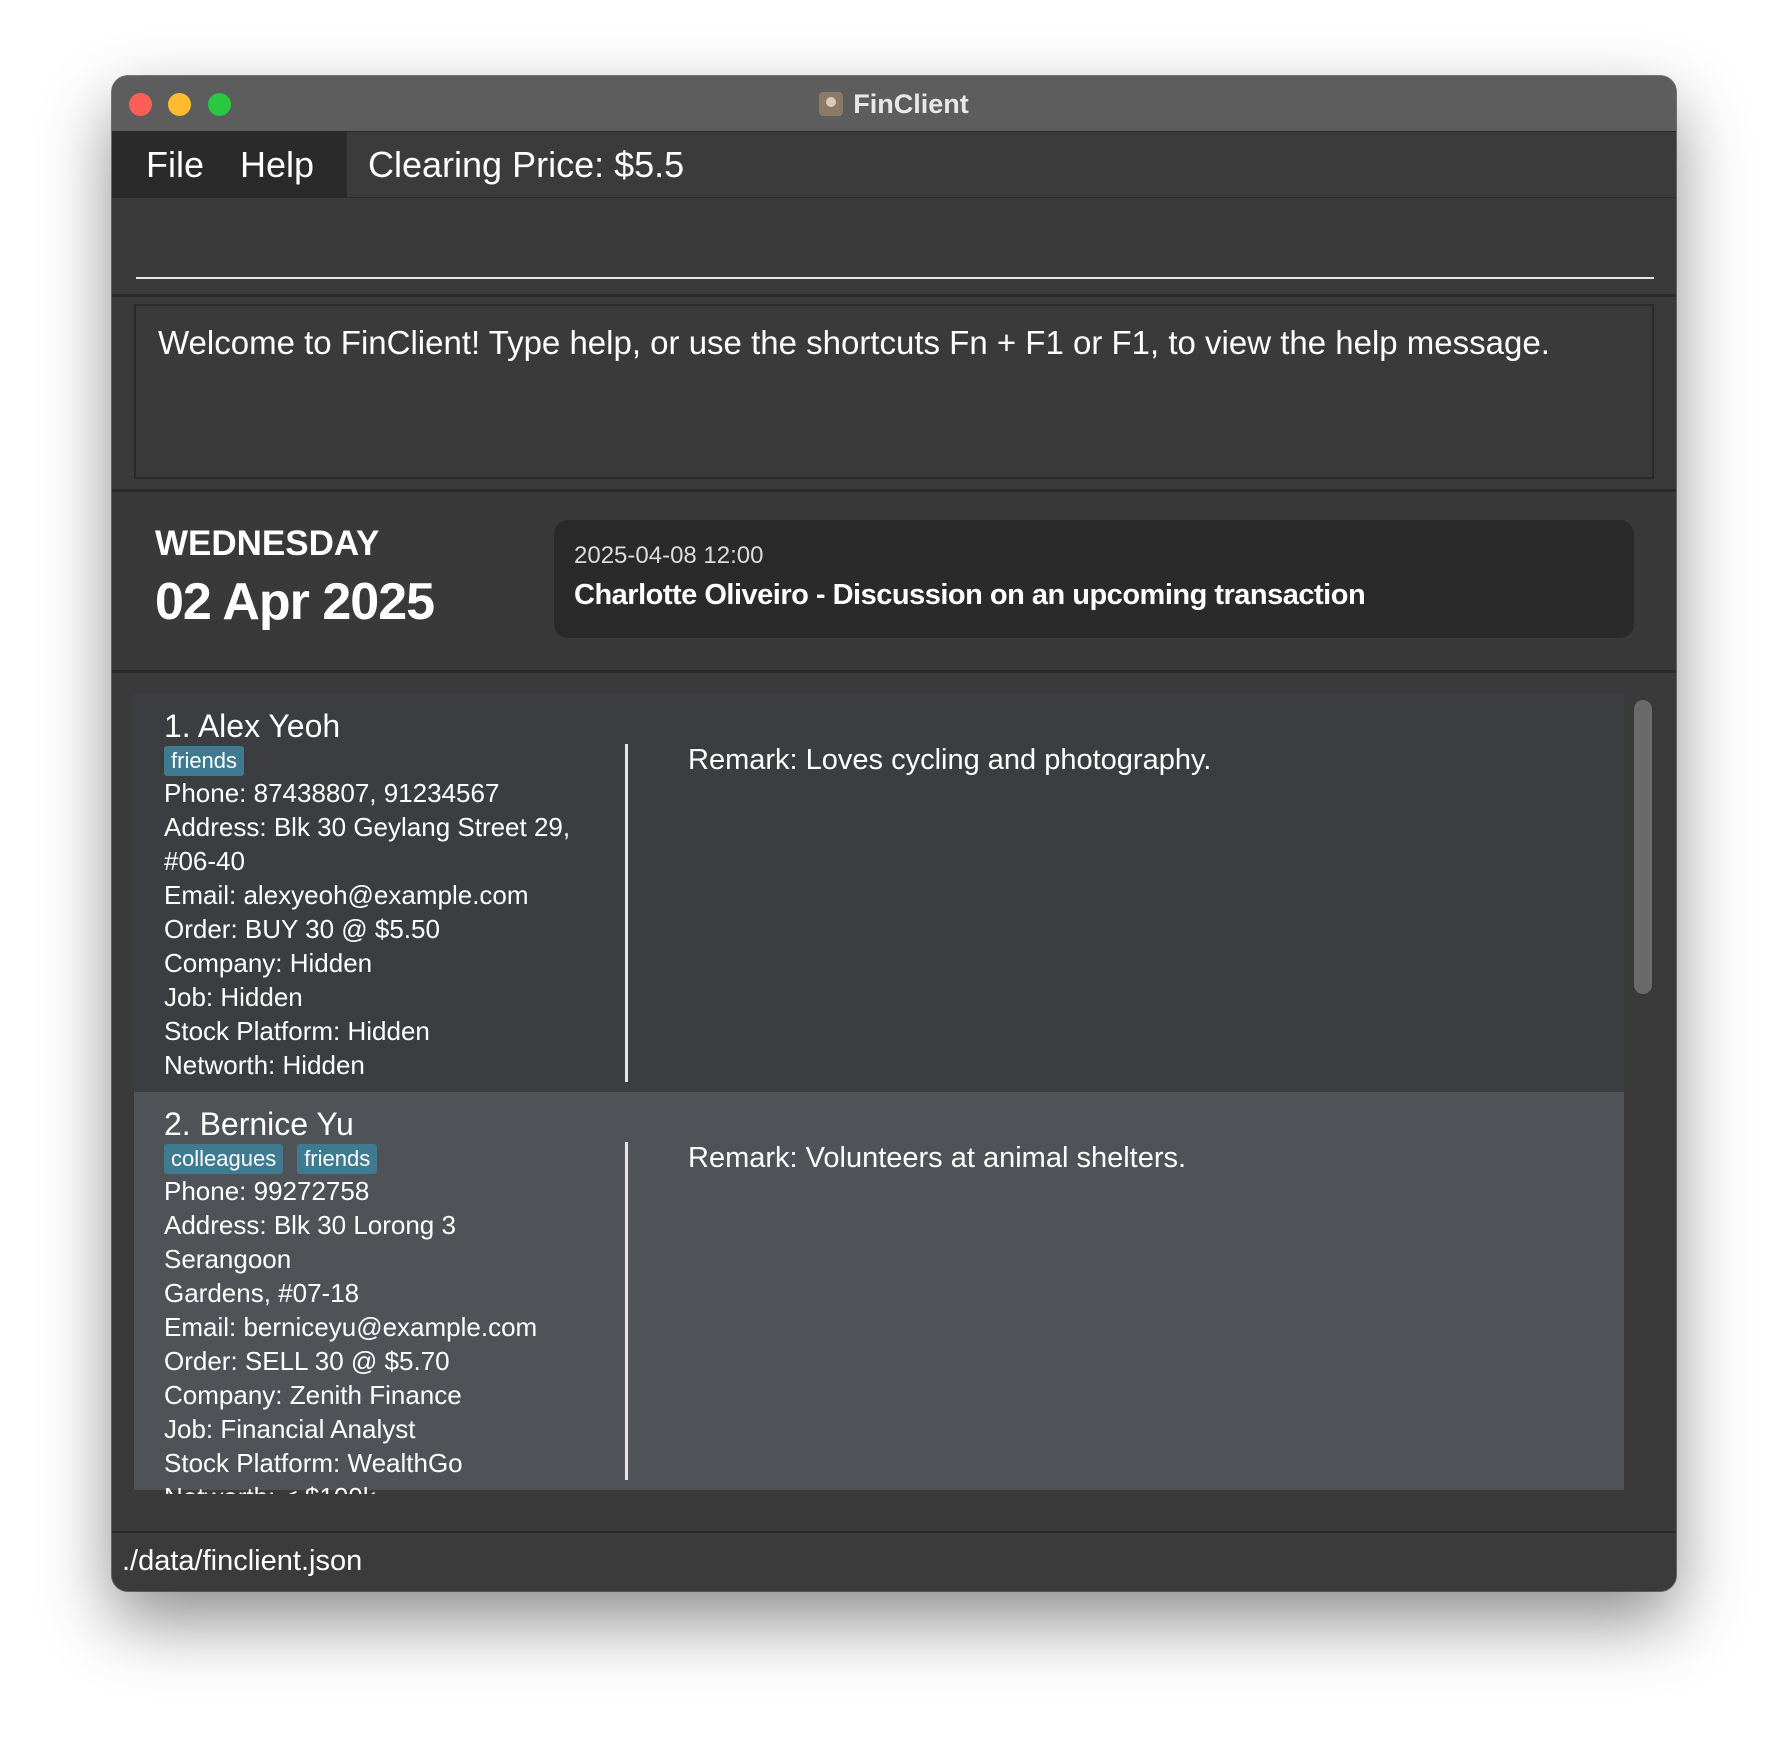  Describe the element at coordinates (268, 963) in the screenshot. I see `company-field: Company: Hidden` at that location.